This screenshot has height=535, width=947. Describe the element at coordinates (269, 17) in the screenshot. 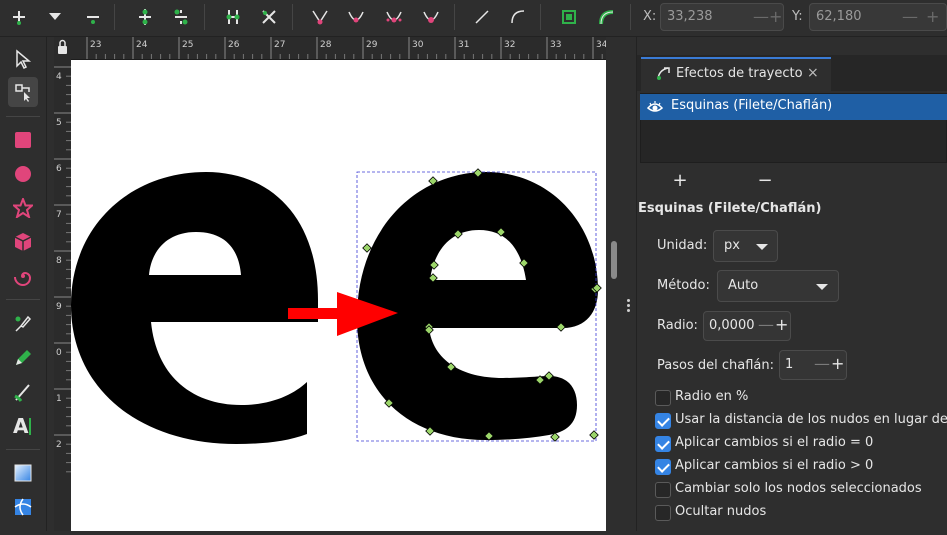

I see `delete-segment-icon` at that location.